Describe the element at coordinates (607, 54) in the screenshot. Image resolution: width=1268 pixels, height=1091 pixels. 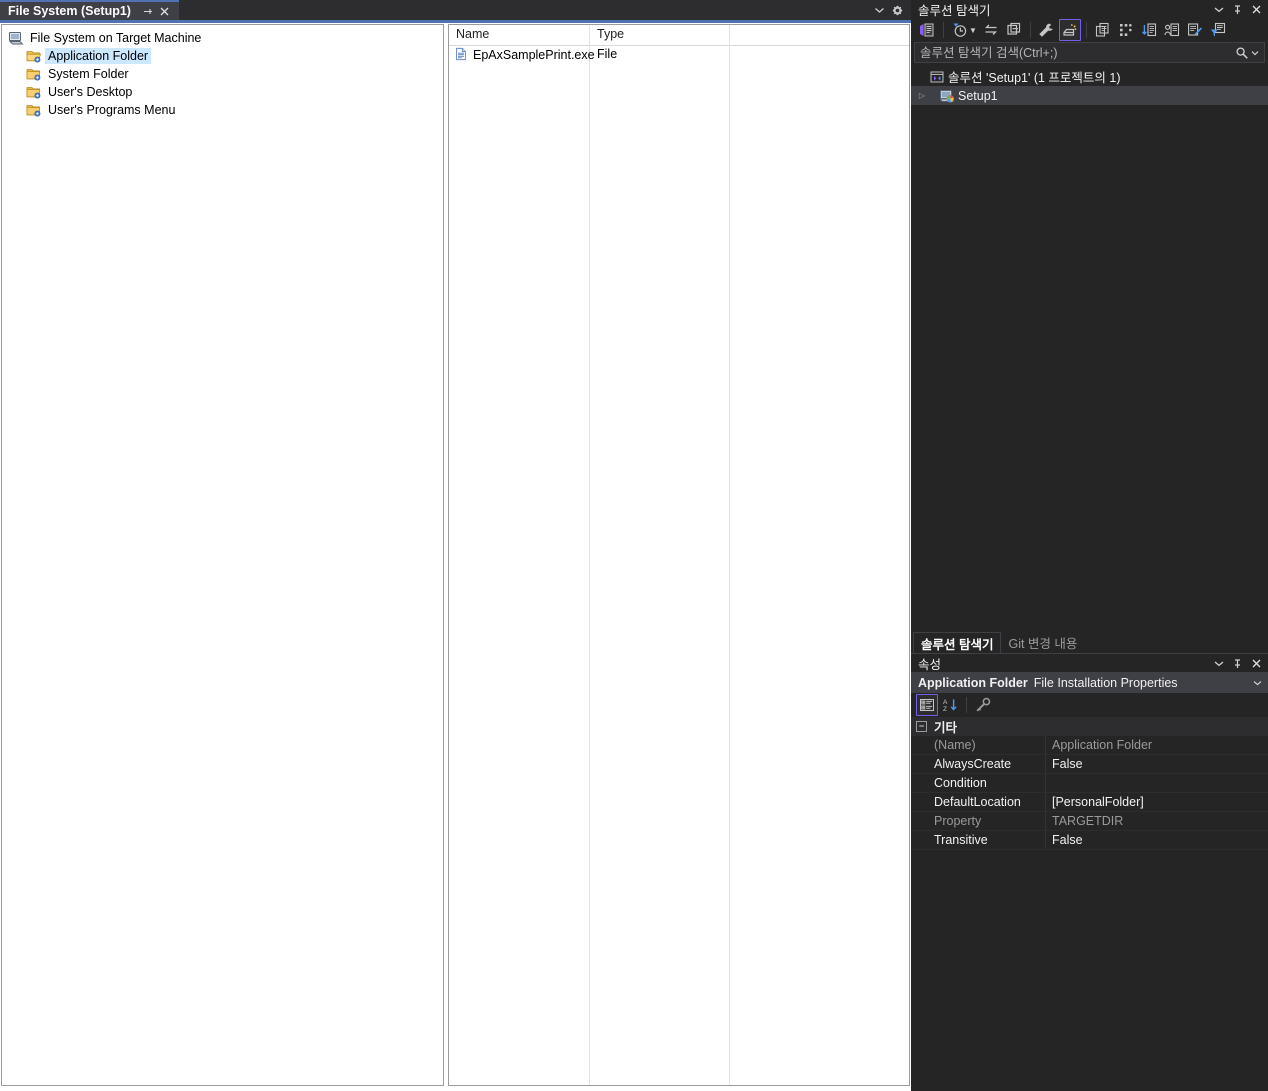
I see `list-item-type: File` at that location.